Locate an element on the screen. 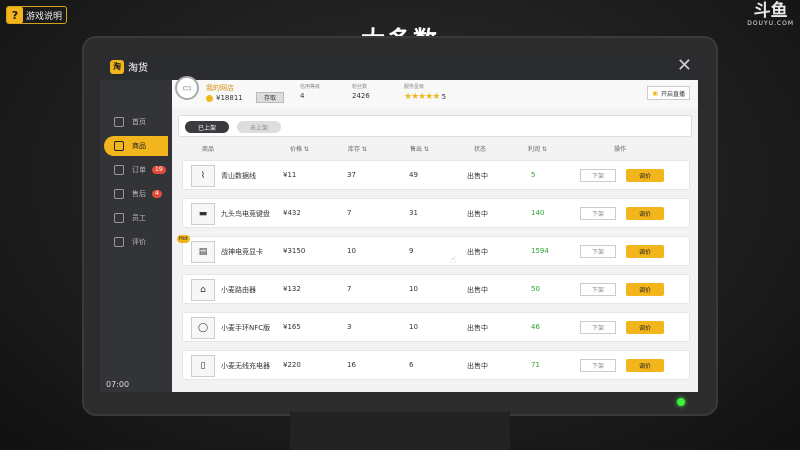  product-sold: 6 is located at coordinates (411, 365).